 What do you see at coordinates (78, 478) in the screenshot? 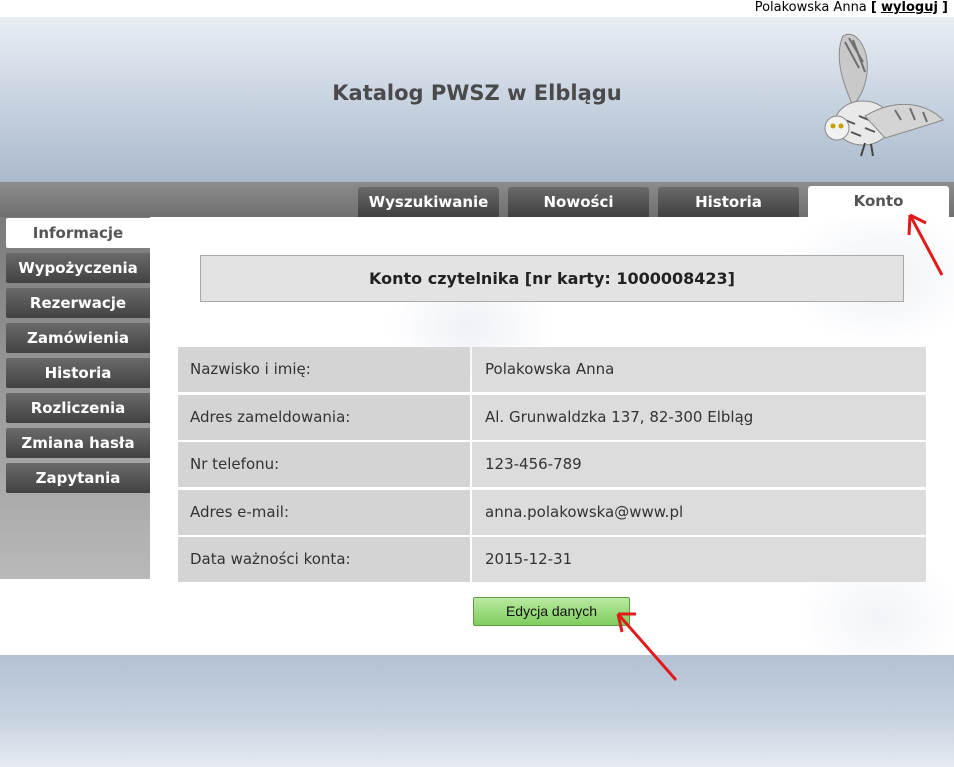
I see `sidebar-item-zapytania: Zapytania` at bounding box center [78, 478].